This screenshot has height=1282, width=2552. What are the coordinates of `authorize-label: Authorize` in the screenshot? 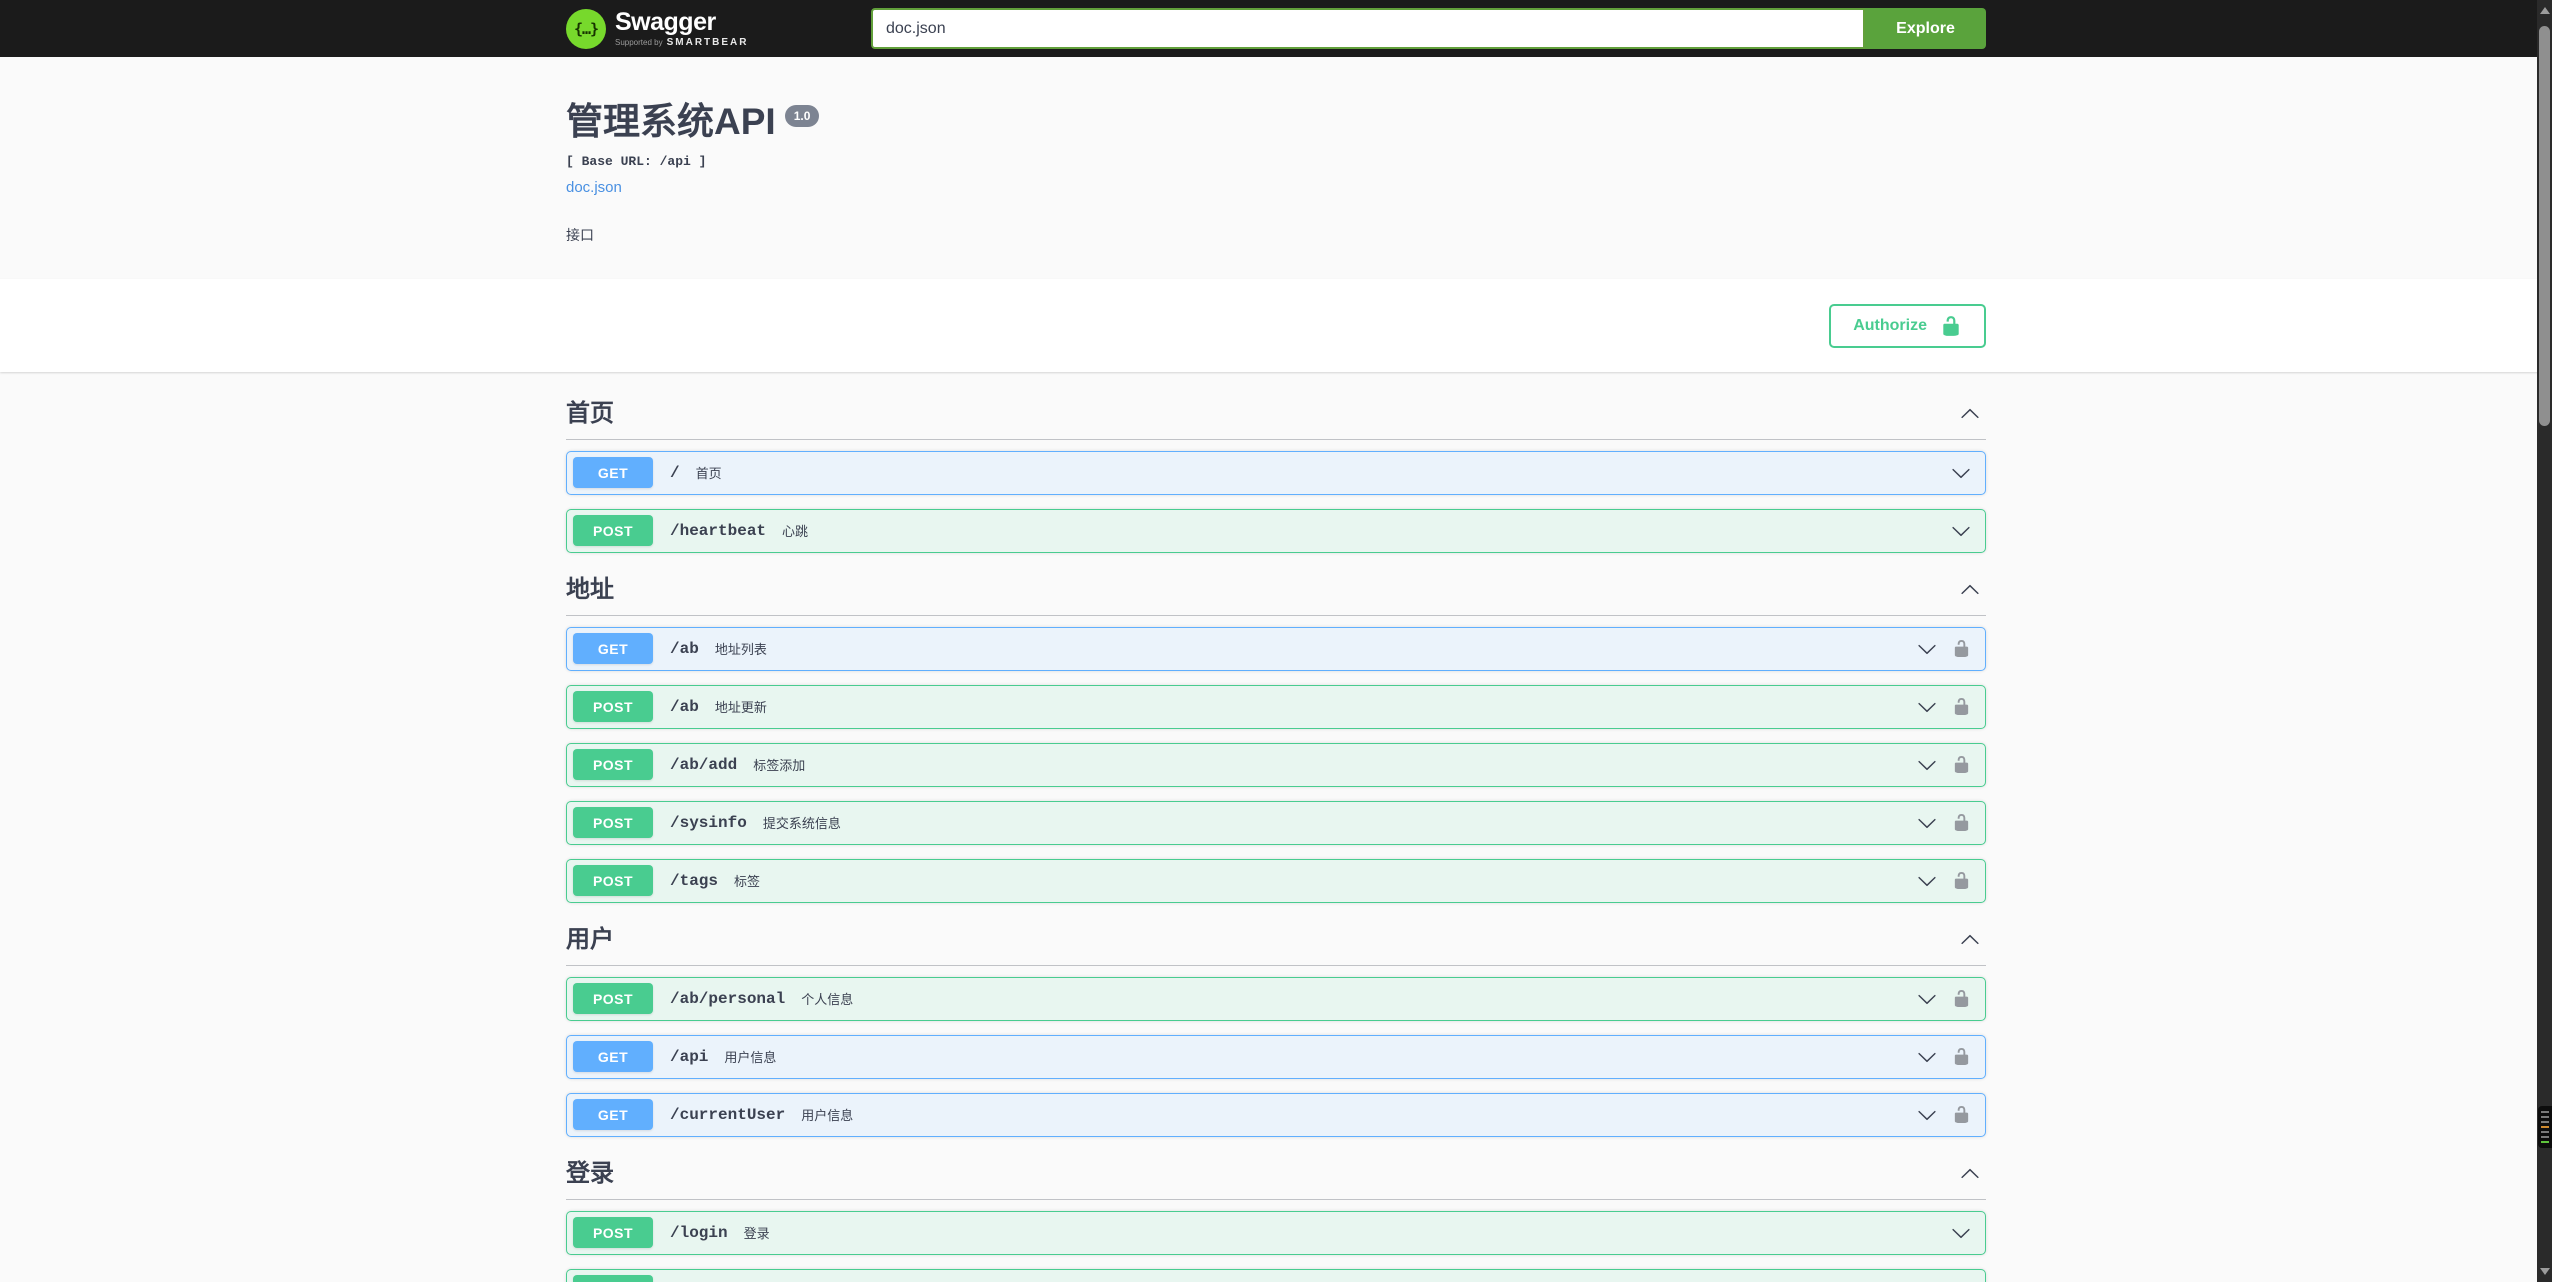 It's located at (1890, 325).